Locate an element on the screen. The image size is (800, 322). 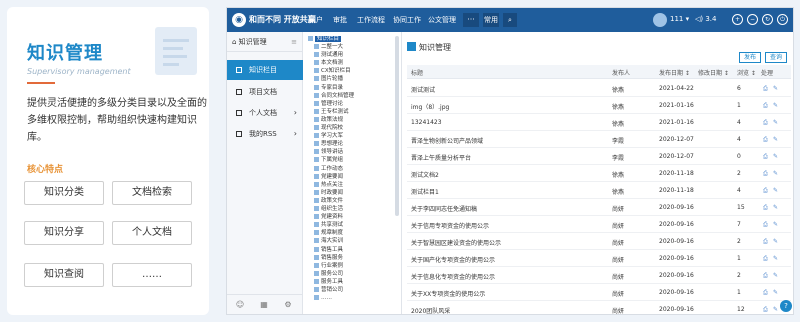
tree-node: 专家目录 is located at coordinates (328, 88).